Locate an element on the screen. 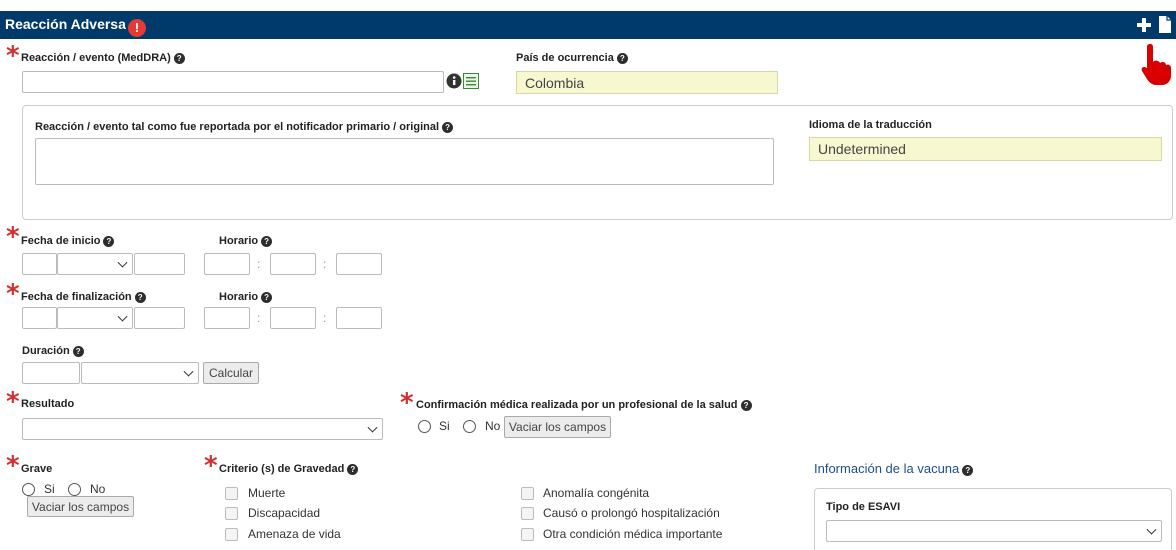 This screenshot has width=1176, height=550. end-minute-input is located at coordinates (293, 318).